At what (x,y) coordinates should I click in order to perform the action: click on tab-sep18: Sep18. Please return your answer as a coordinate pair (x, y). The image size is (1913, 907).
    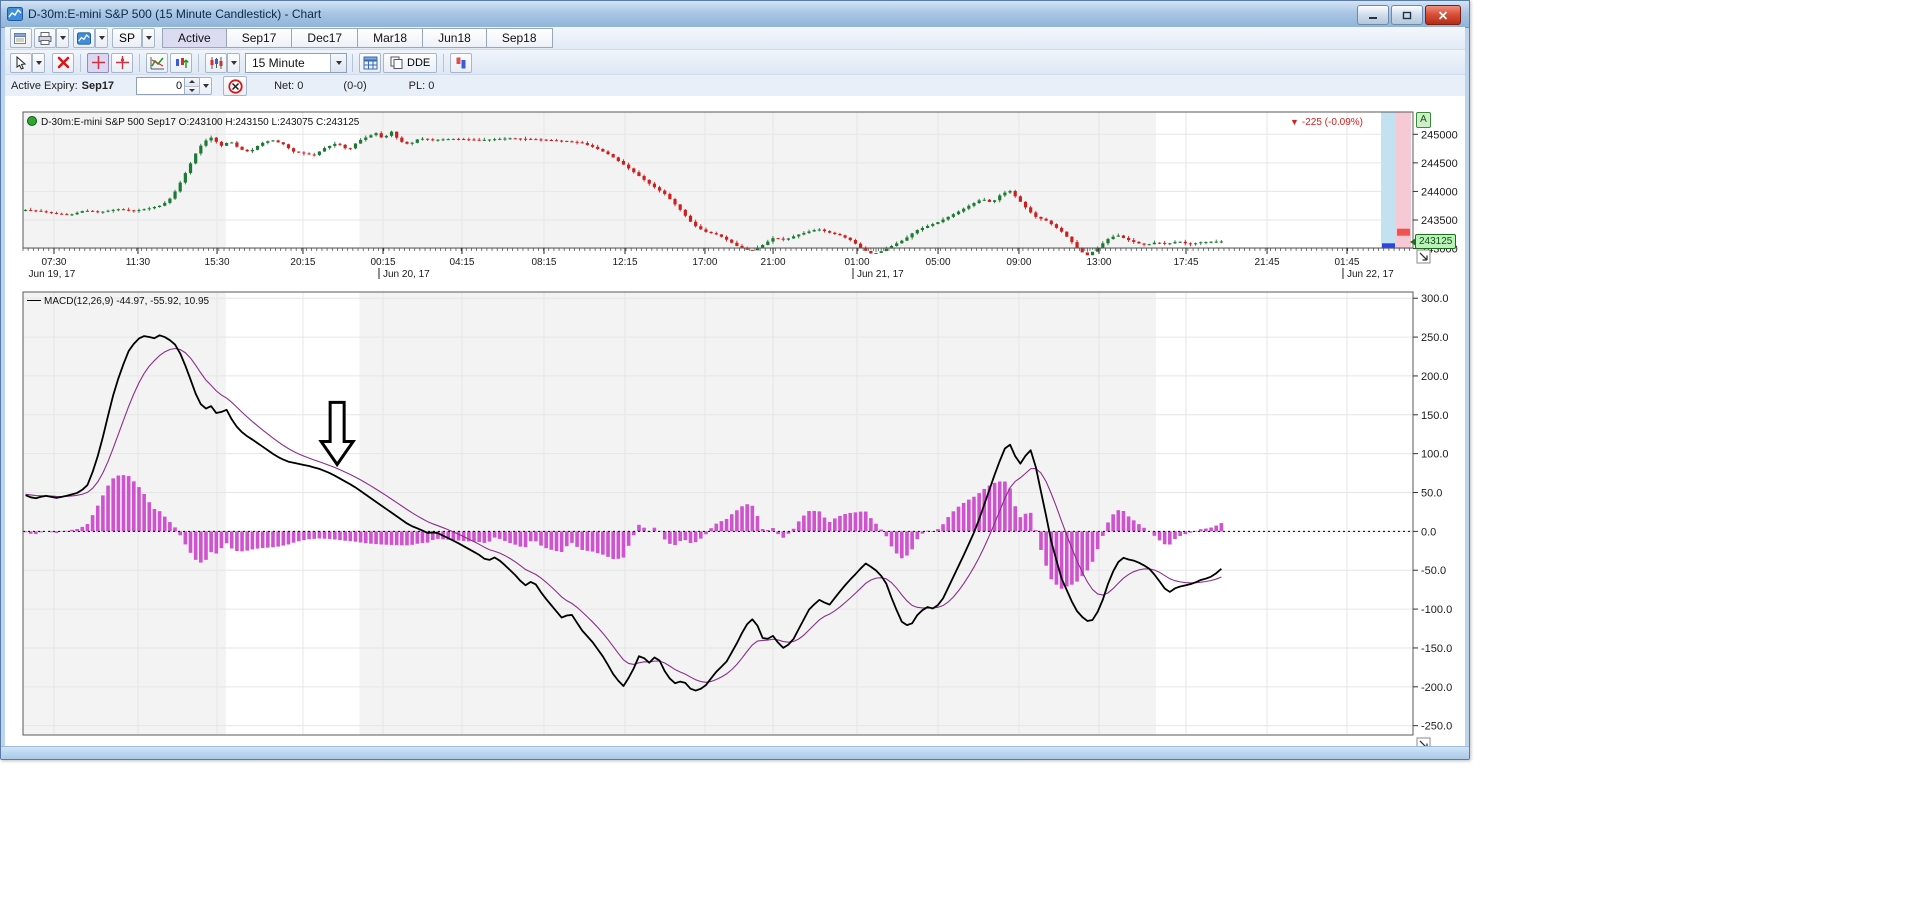
    Looking at the image, I should click on (519, 38).